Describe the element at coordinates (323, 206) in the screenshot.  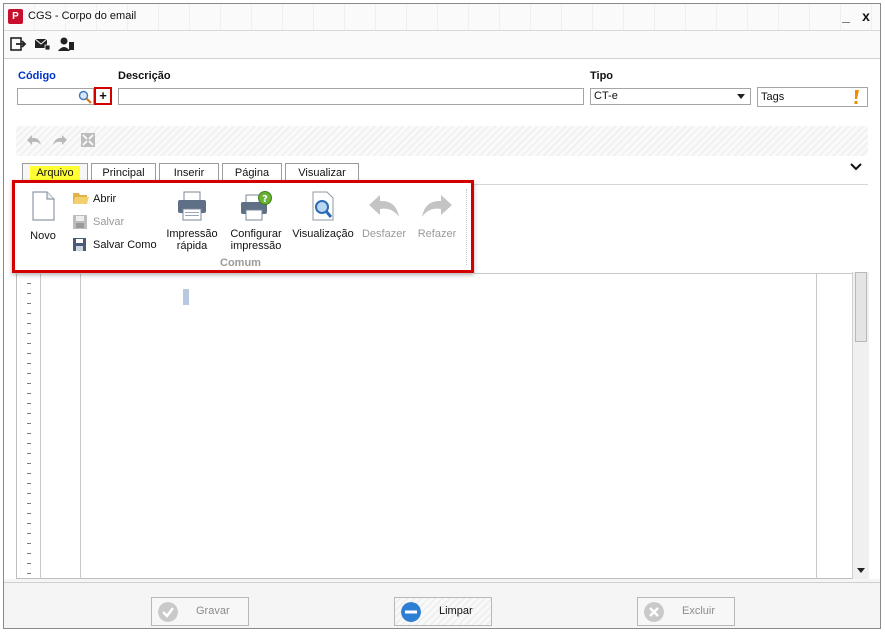
I see `print-preview-icon` at that location.